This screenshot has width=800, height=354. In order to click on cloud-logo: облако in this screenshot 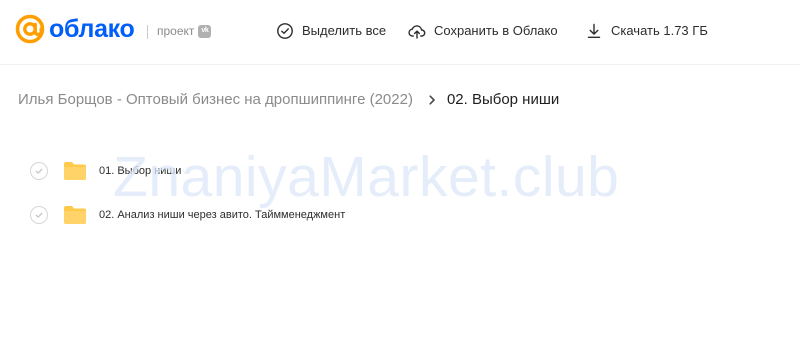, I will do `click(75, 29)`.